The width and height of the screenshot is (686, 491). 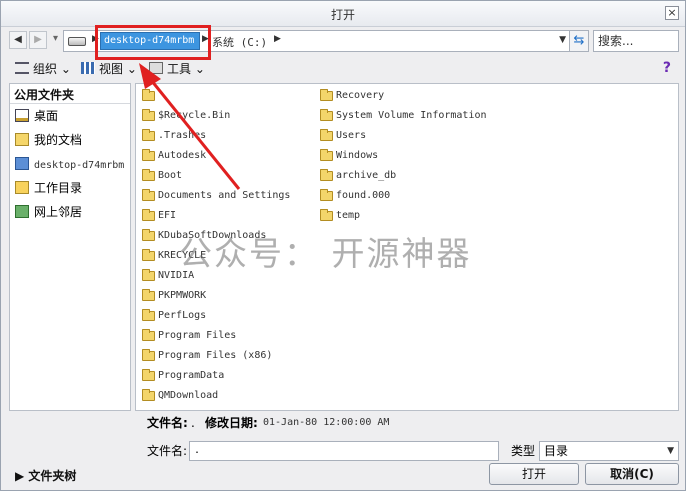 I want to click on address-dropdown-icon: ▼, so click(x=562, y=40).